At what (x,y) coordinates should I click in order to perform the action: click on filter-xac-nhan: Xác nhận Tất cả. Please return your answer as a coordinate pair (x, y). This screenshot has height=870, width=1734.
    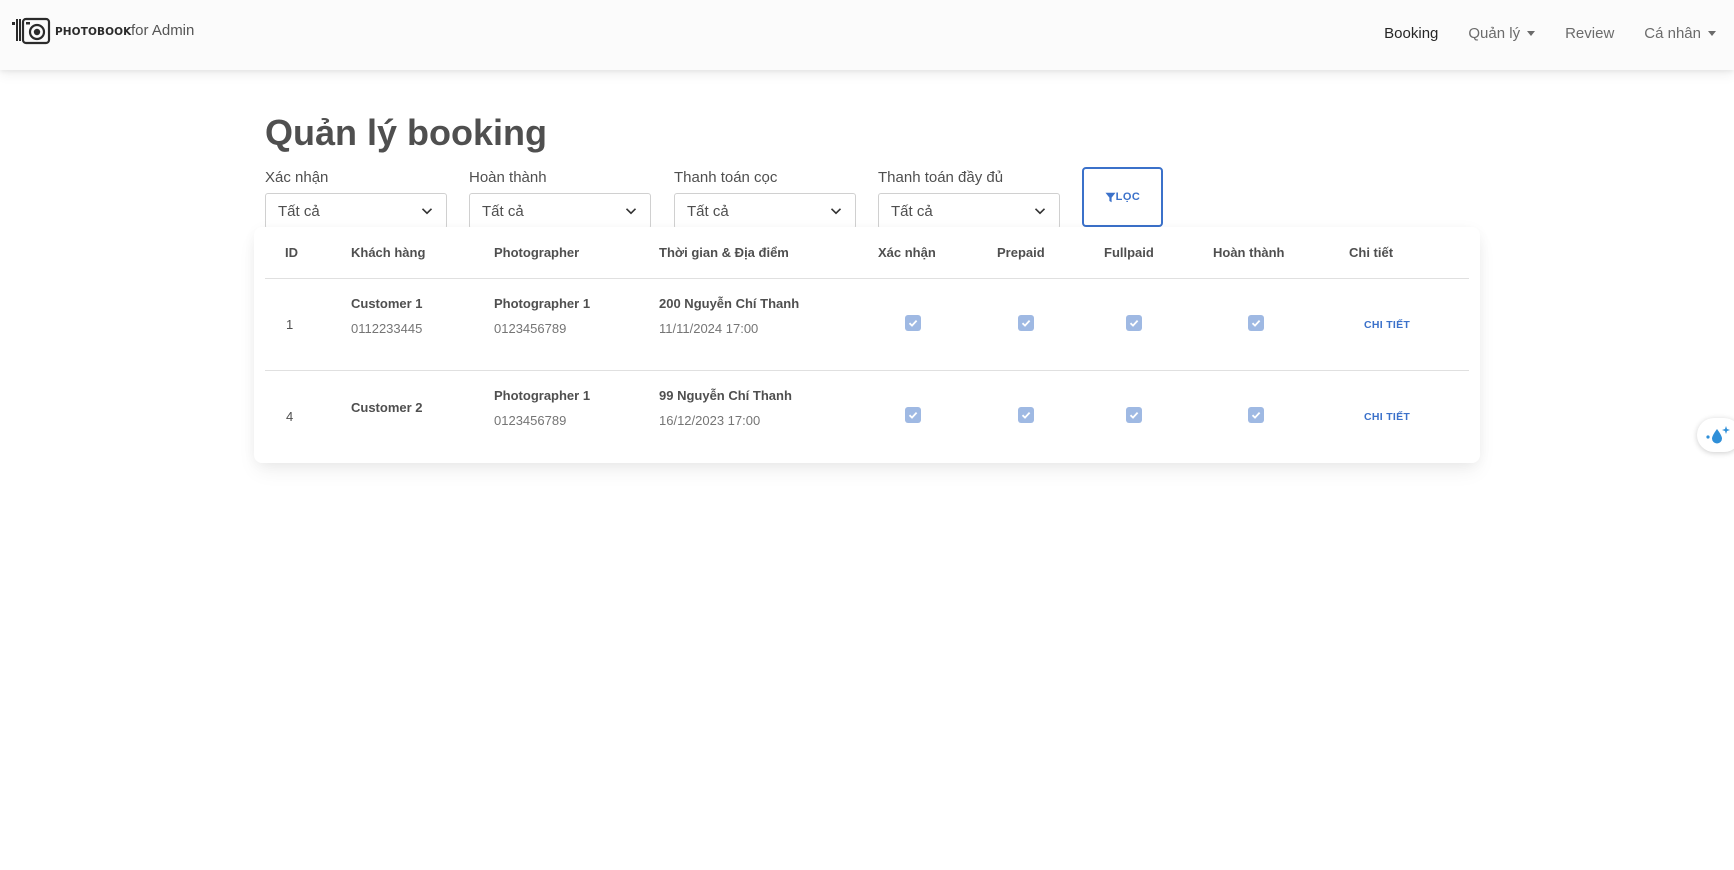
    Looking at the image, I should click on (356, 199).